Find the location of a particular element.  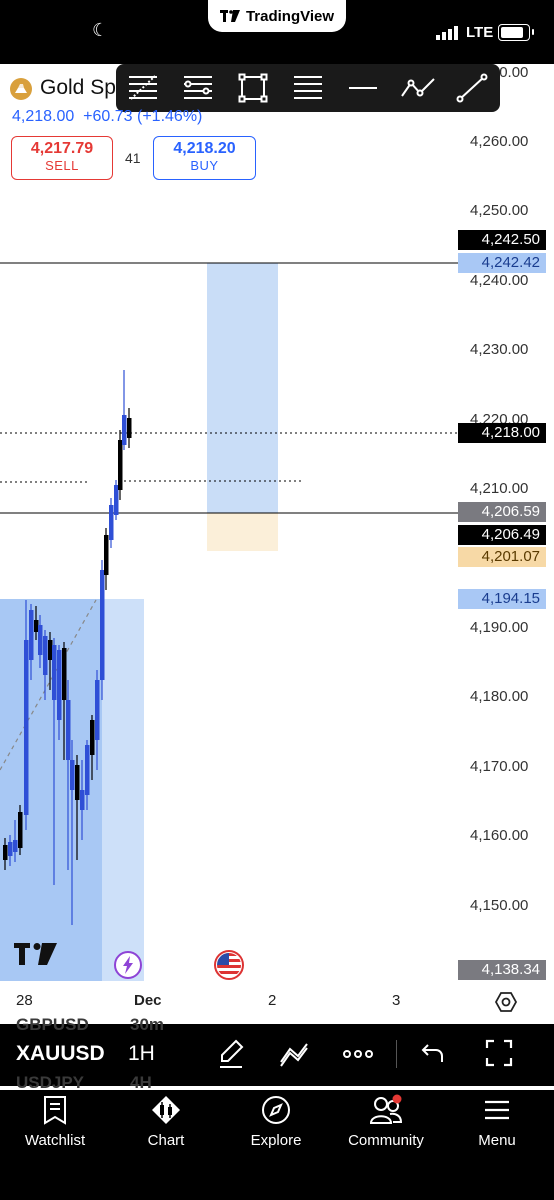

rectangle-icon is located at coordinates (253, 88).